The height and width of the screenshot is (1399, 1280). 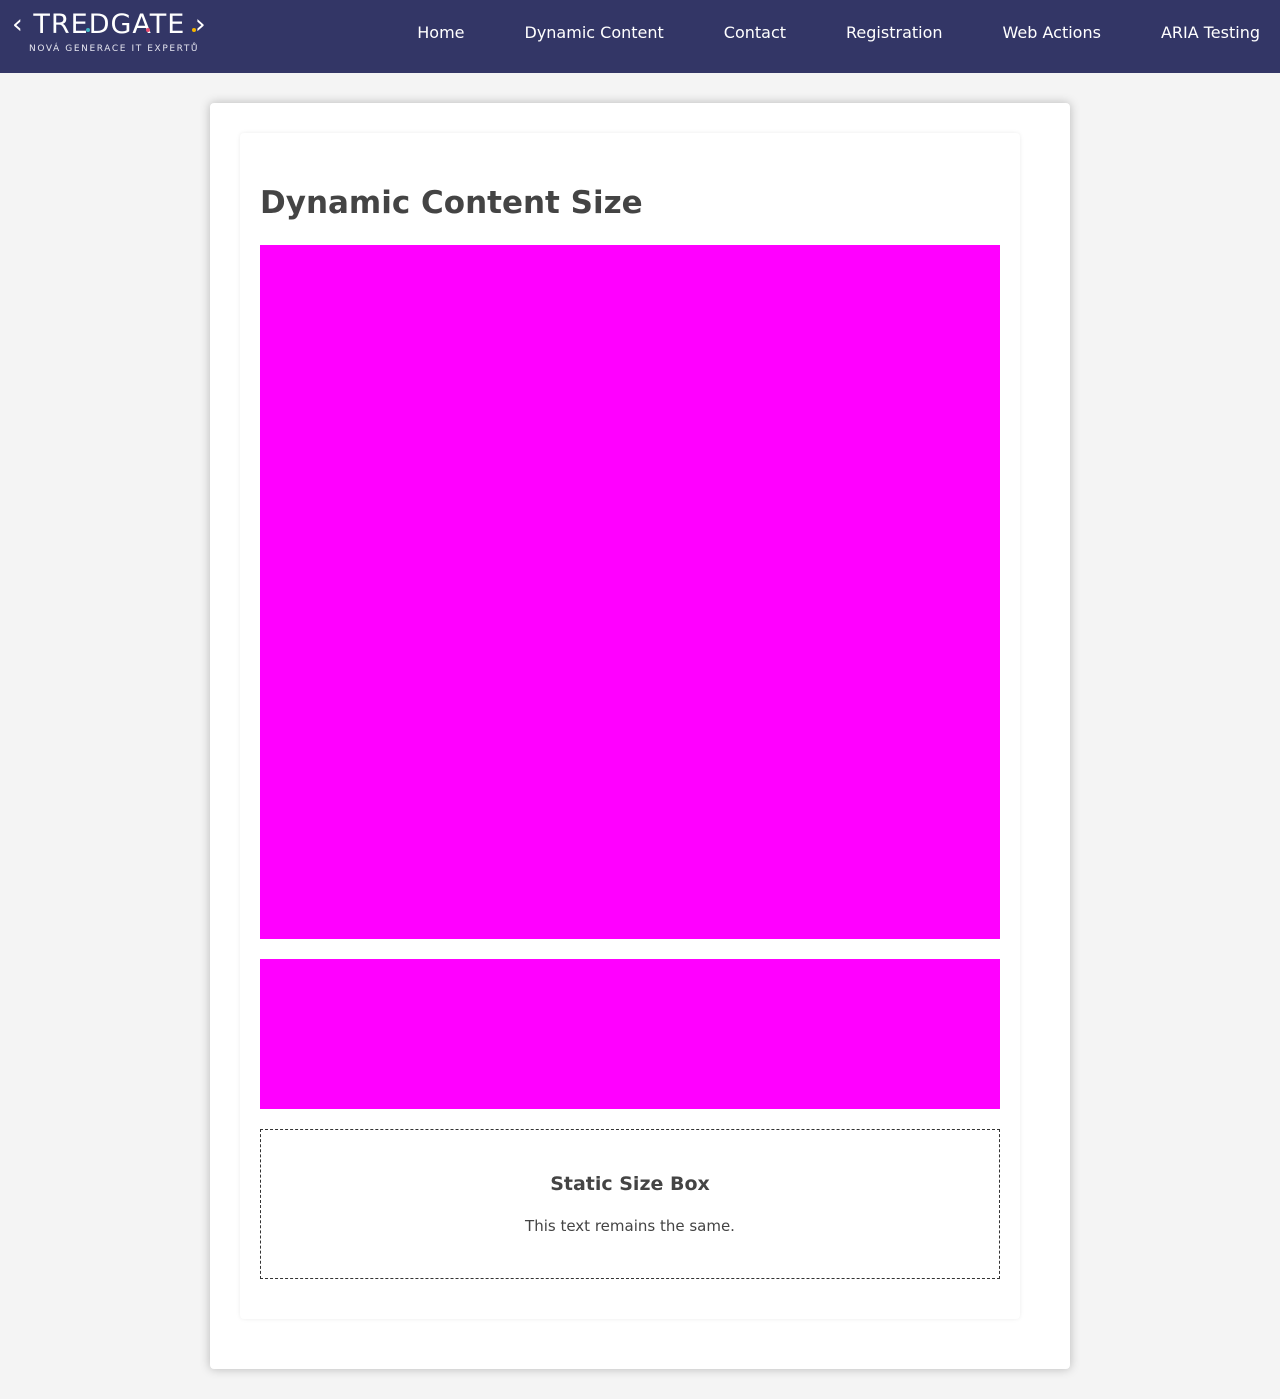 I want to click on logo-dot-pink, so click(x=148, y=30).